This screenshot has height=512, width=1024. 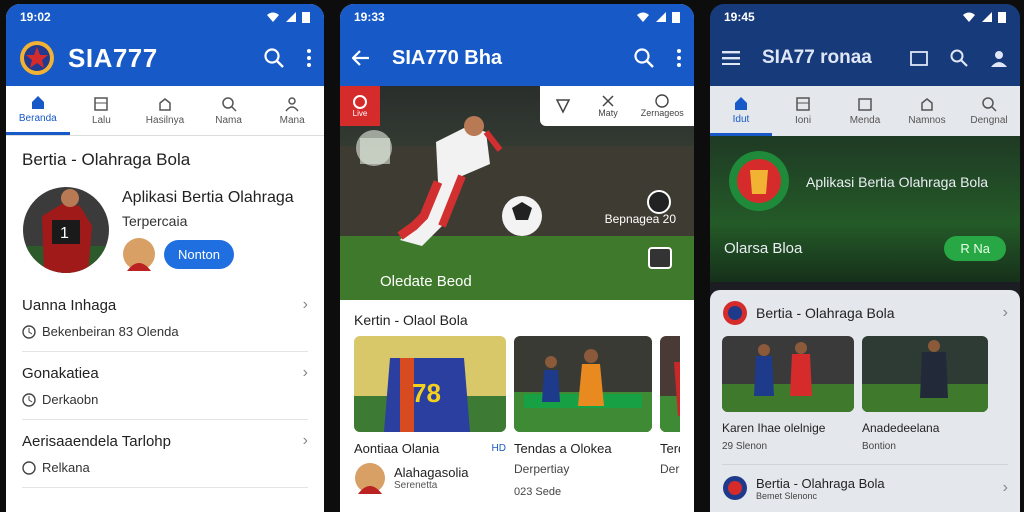 What do you see at coordinates (60, 373) in the screenshot?
I see `list-item-title: Gonakatiea` at bounding box center [60, 373].